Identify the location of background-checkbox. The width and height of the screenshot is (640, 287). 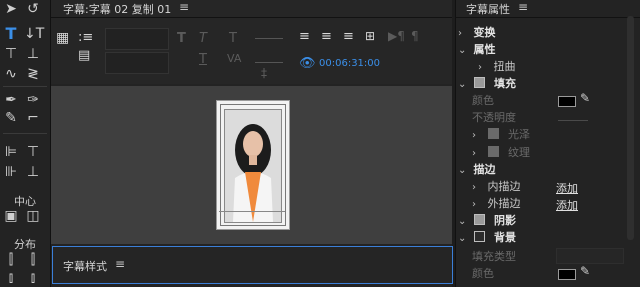
(479, 236).